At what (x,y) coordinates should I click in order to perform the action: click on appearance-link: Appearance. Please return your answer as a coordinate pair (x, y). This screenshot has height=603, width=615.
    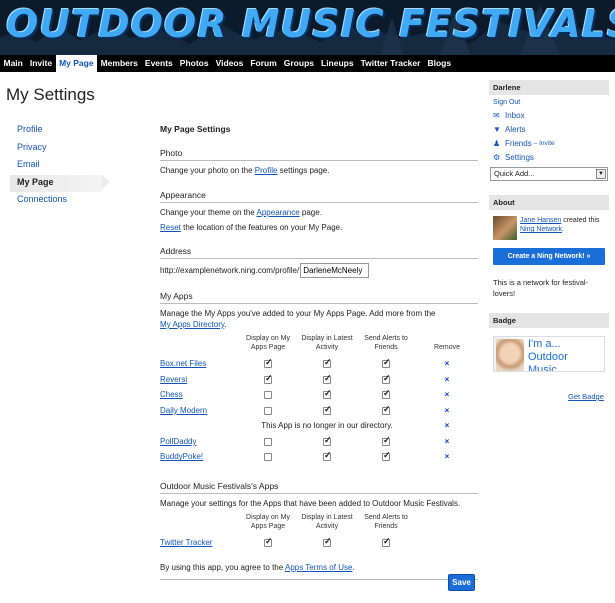
    Looking at the image, I should click on (278, 212).